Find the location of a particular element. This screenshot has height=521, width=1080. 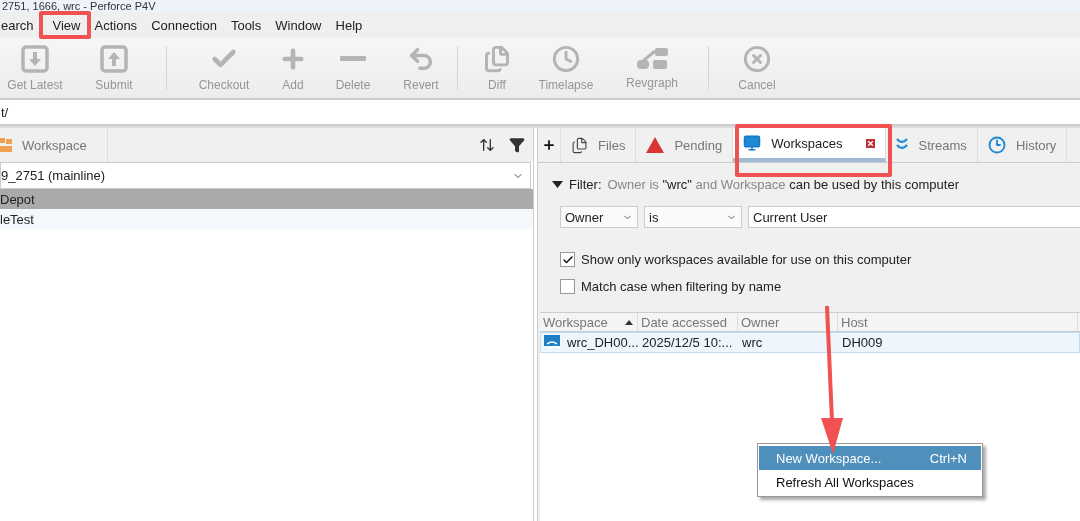

checkbox-label: Show only workspaces available for use on this computer is located at coordinates (746, 259).